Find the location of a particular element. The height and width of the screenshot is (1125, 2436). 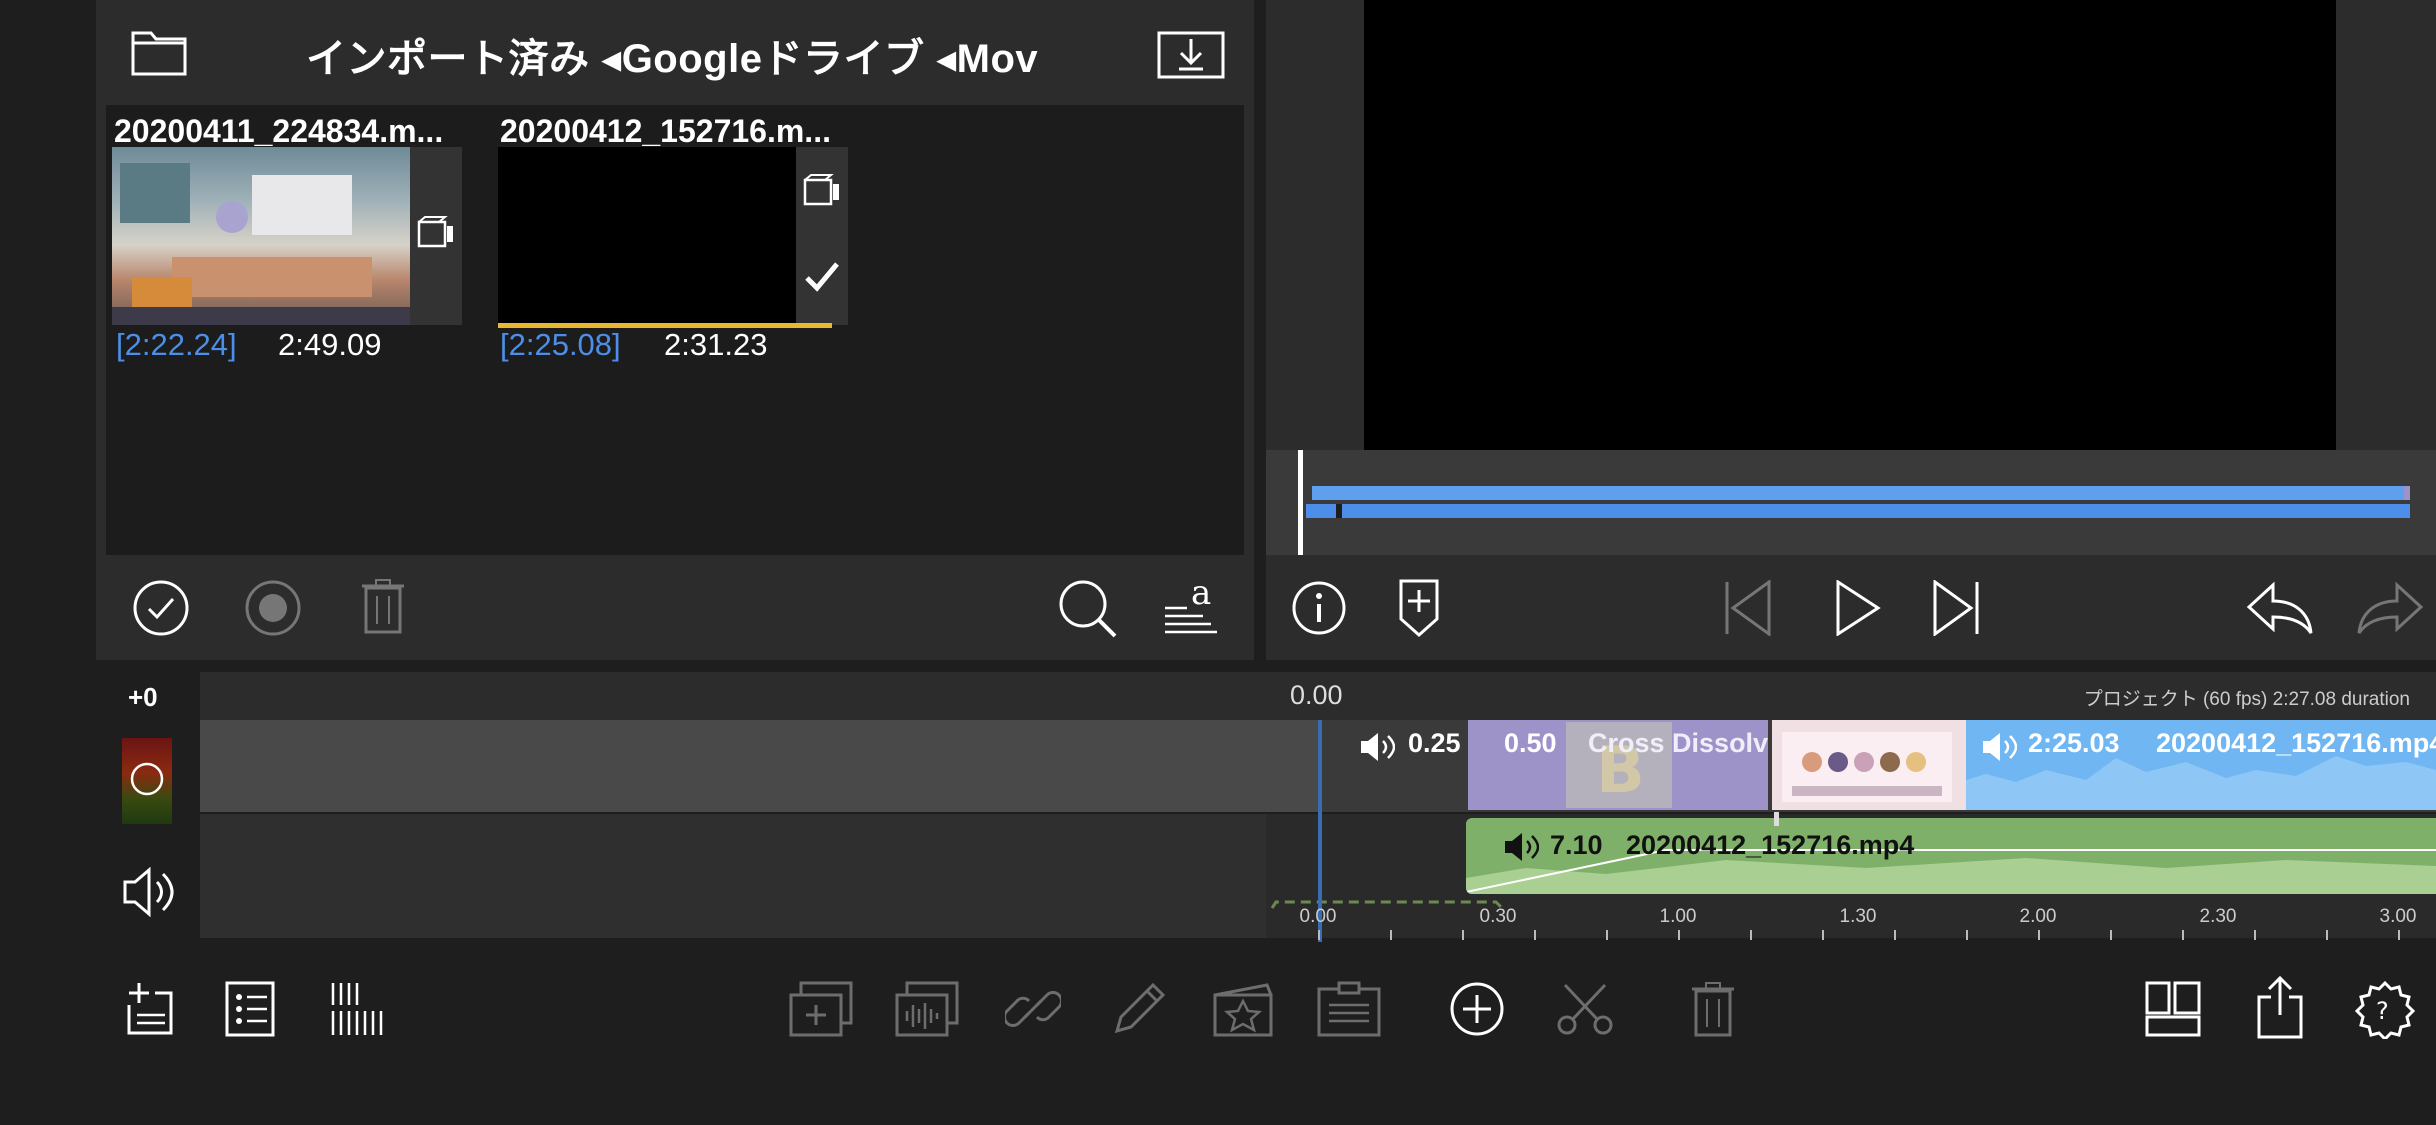

scrub-bar is located at coordinates (1851, 502).